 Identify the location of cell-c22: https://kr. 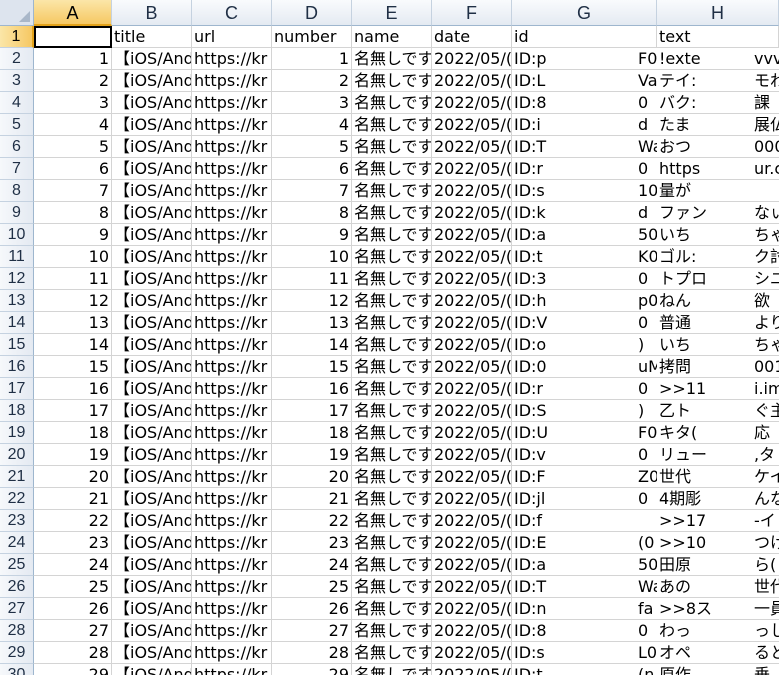
(232, 499).